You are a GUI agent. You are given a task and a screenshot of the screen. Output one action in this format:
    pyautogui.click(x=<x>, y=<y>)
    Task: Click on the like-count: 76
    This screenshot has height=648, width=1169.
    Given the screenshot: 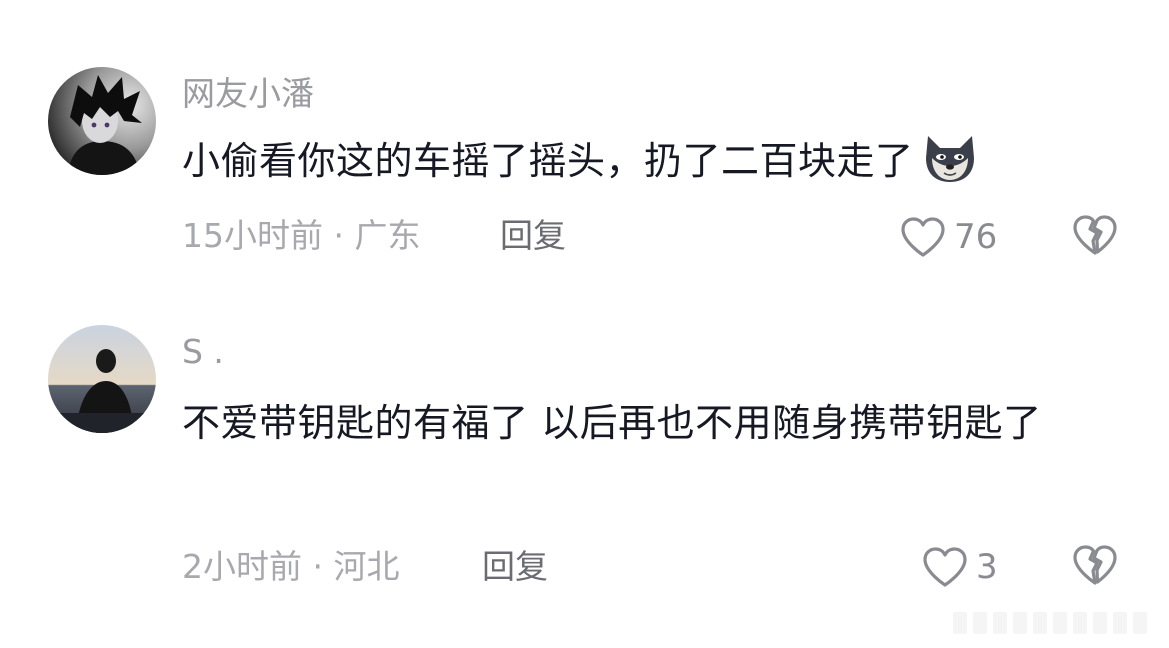 What is the action you would take?
    pyautogui.click(x=976, y=237)
    